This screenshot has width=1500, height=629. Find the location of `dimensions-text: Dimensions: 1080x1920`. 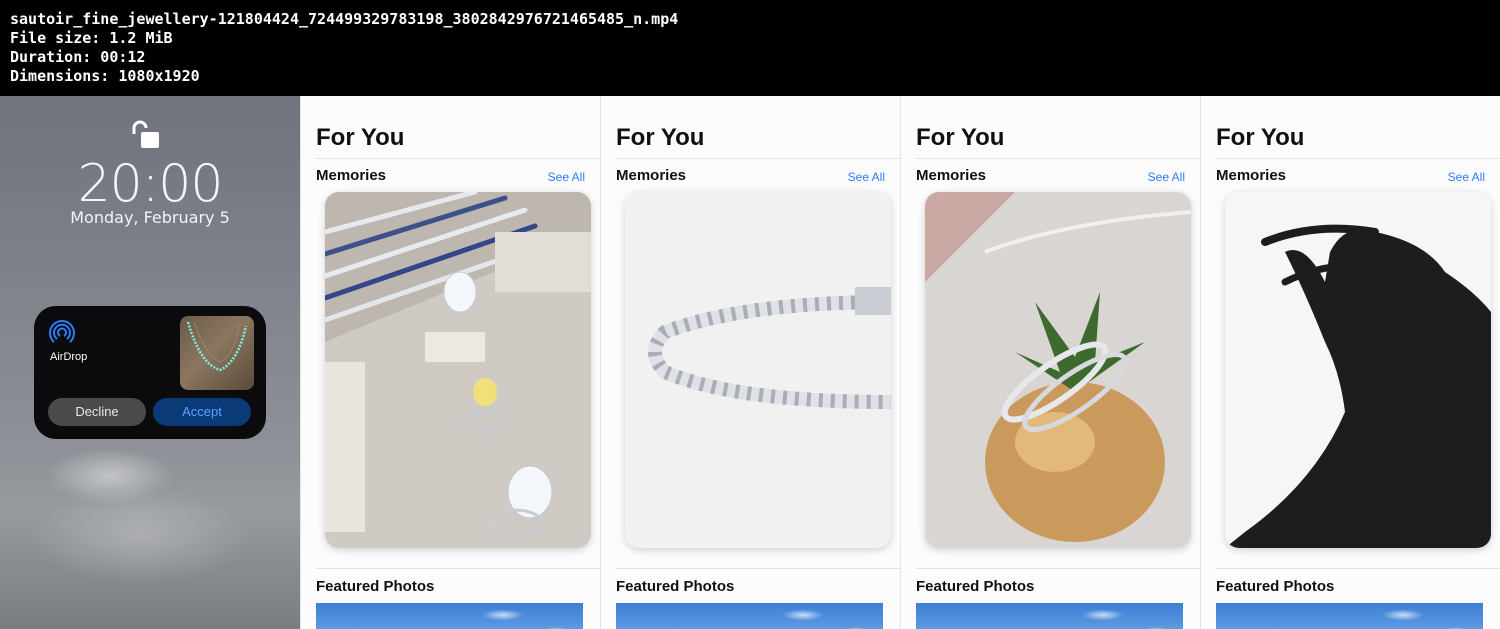

dimensions-text: Dimensions: 1080x1920 is located at coordinates (105, 76).